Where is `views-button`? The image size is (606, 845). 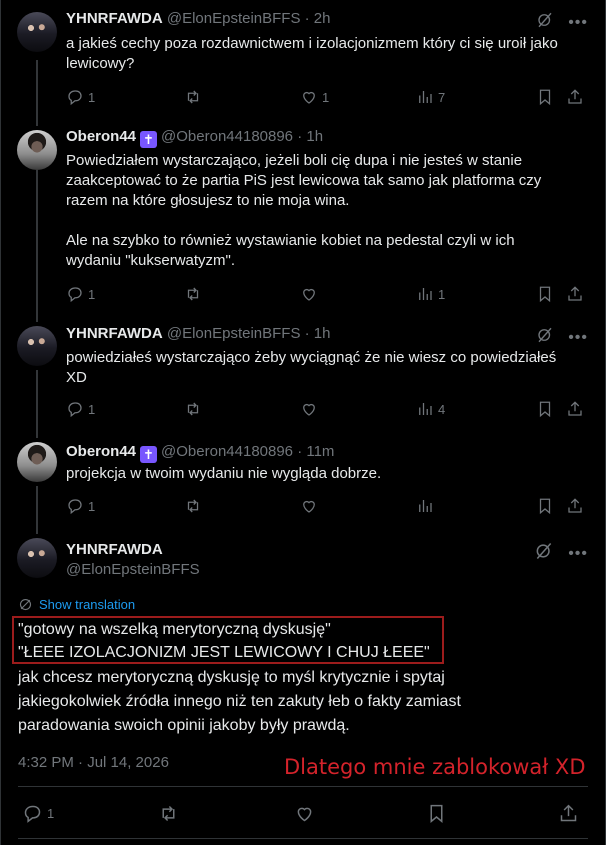 views-button is located at coordinates (427, 506).